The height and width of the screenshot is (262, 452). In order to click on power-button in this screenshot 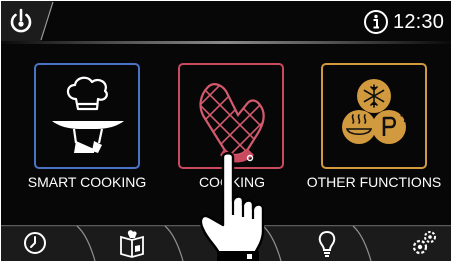, I will do `click(21, 22)`.